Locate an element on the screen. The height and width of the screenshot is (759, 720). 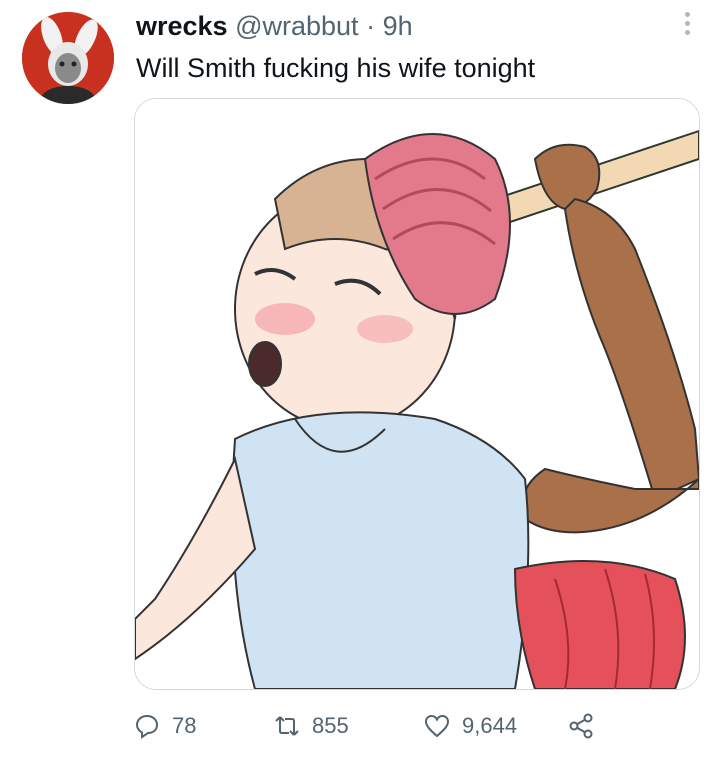
reply-icon is located at coordinates (147, 726).